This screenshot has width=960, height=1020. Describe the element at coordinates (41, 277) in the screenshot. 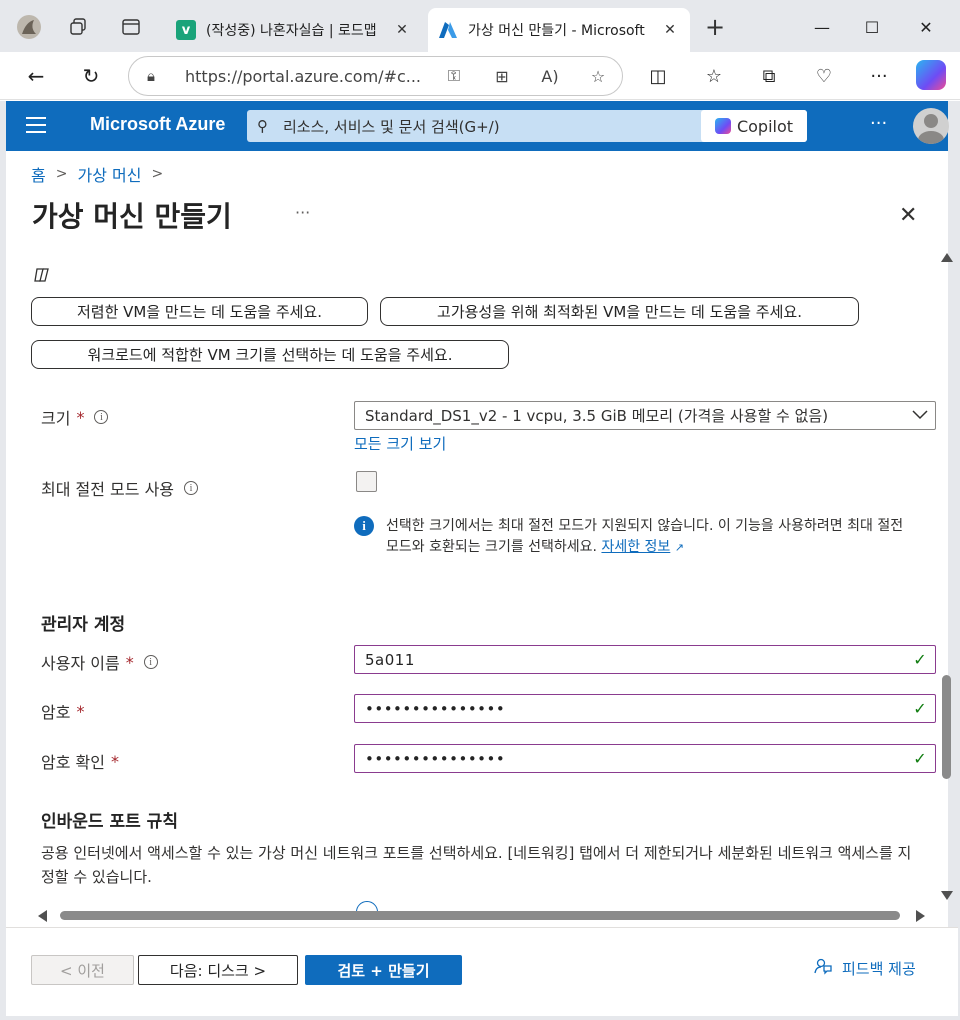

I see `copilot-icon` at that location.